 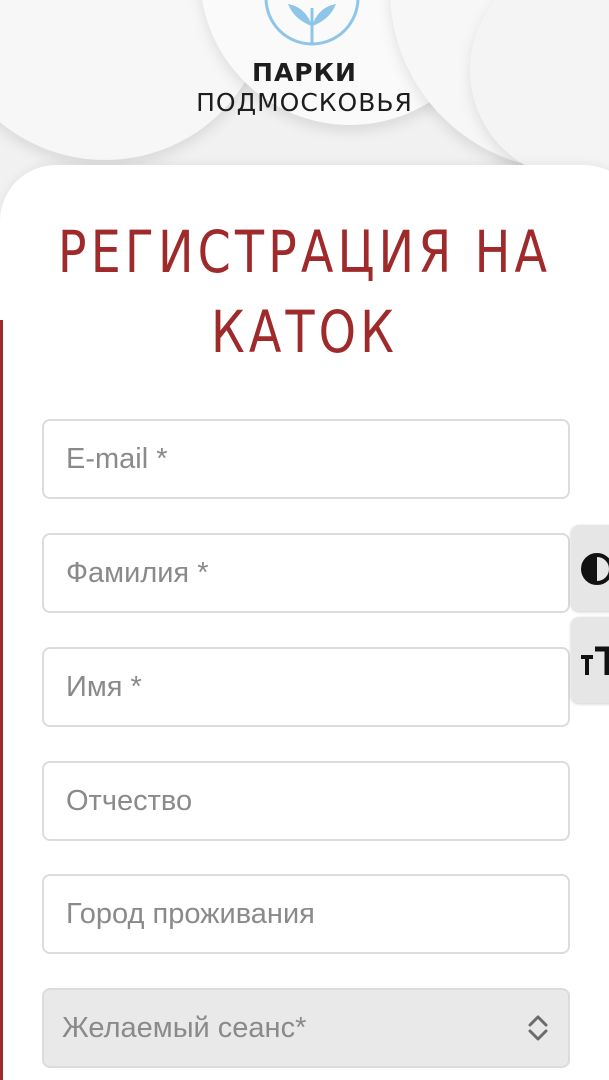 What do you see at coordinates (1, 700) in the screenshot?
I see `accent-line` at bounding box center [1, 700].